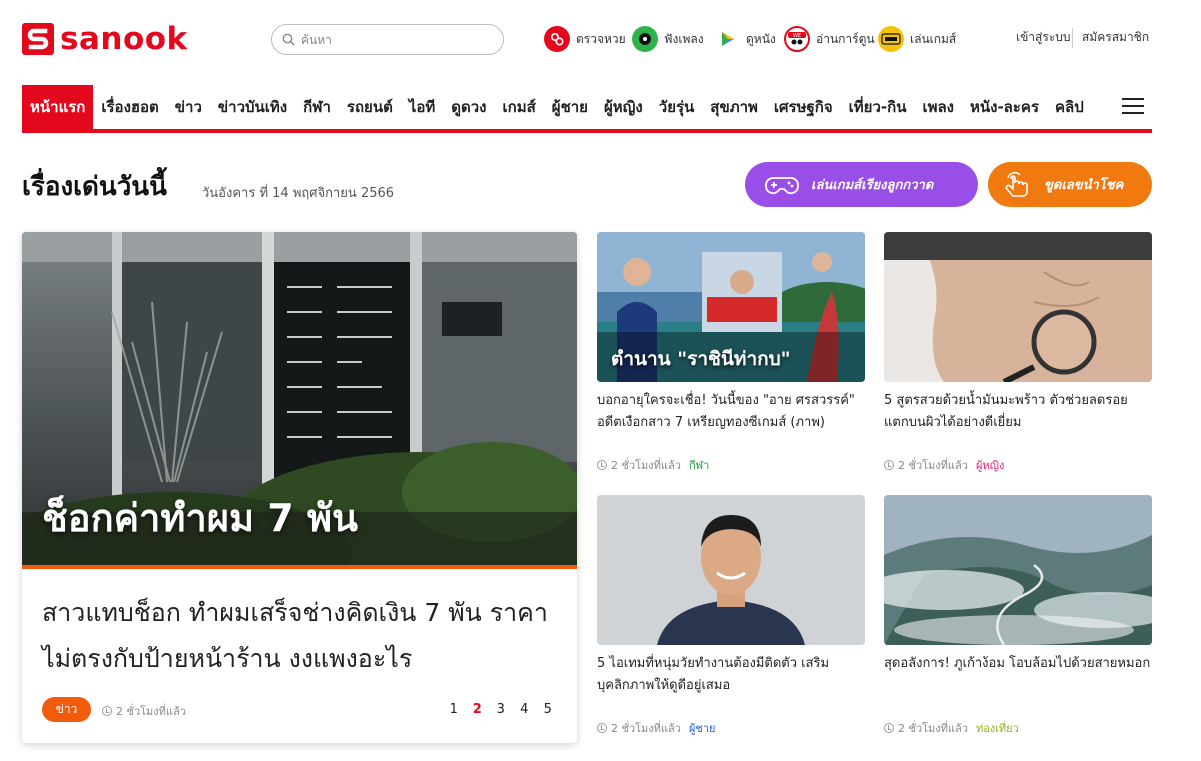 The height and width of the screenshot is (761, 1201). Describe the element at coordinates (684, 38) in the screenshot. I see `quick-link-label: ฟังเพลง` at that location.